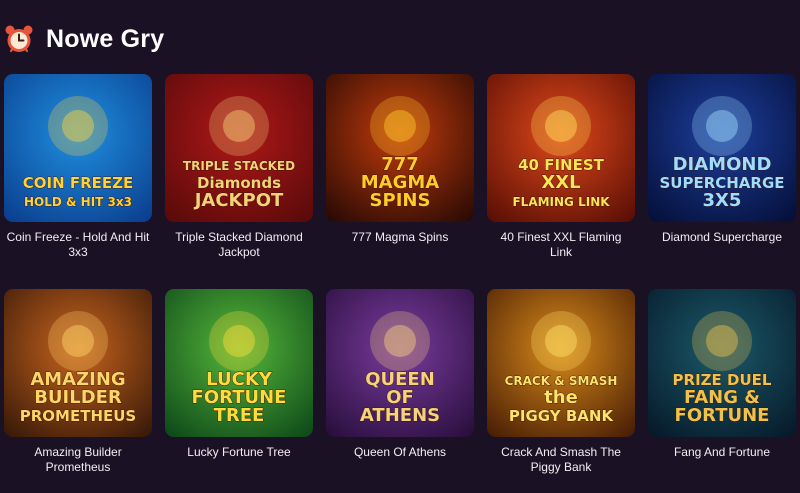  What do you see at coordinates (78, 416) in the screenshot?
I see `logo-text: PROMETHEUS` at bounding box center [78, 416].